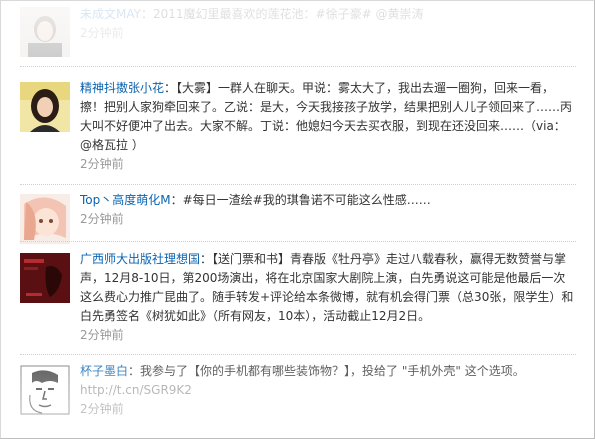 This screenshot has width=595, height=439. Describe the element at coordinates (288, 14) in the screenshot. I see `post-text: 2011魔幻里最喜欢的莲花池：#徐子豪# @黄崇涛` at that location.